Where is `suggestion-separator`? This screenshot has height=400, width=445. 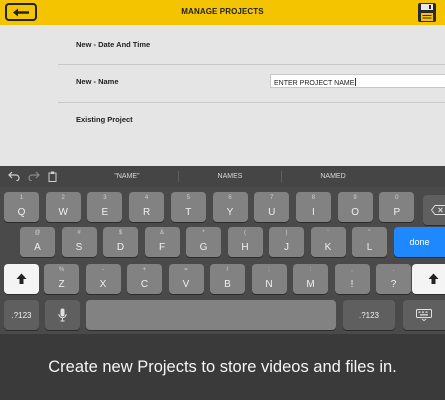
suggestion-separator is located at coordinates (178, 176).